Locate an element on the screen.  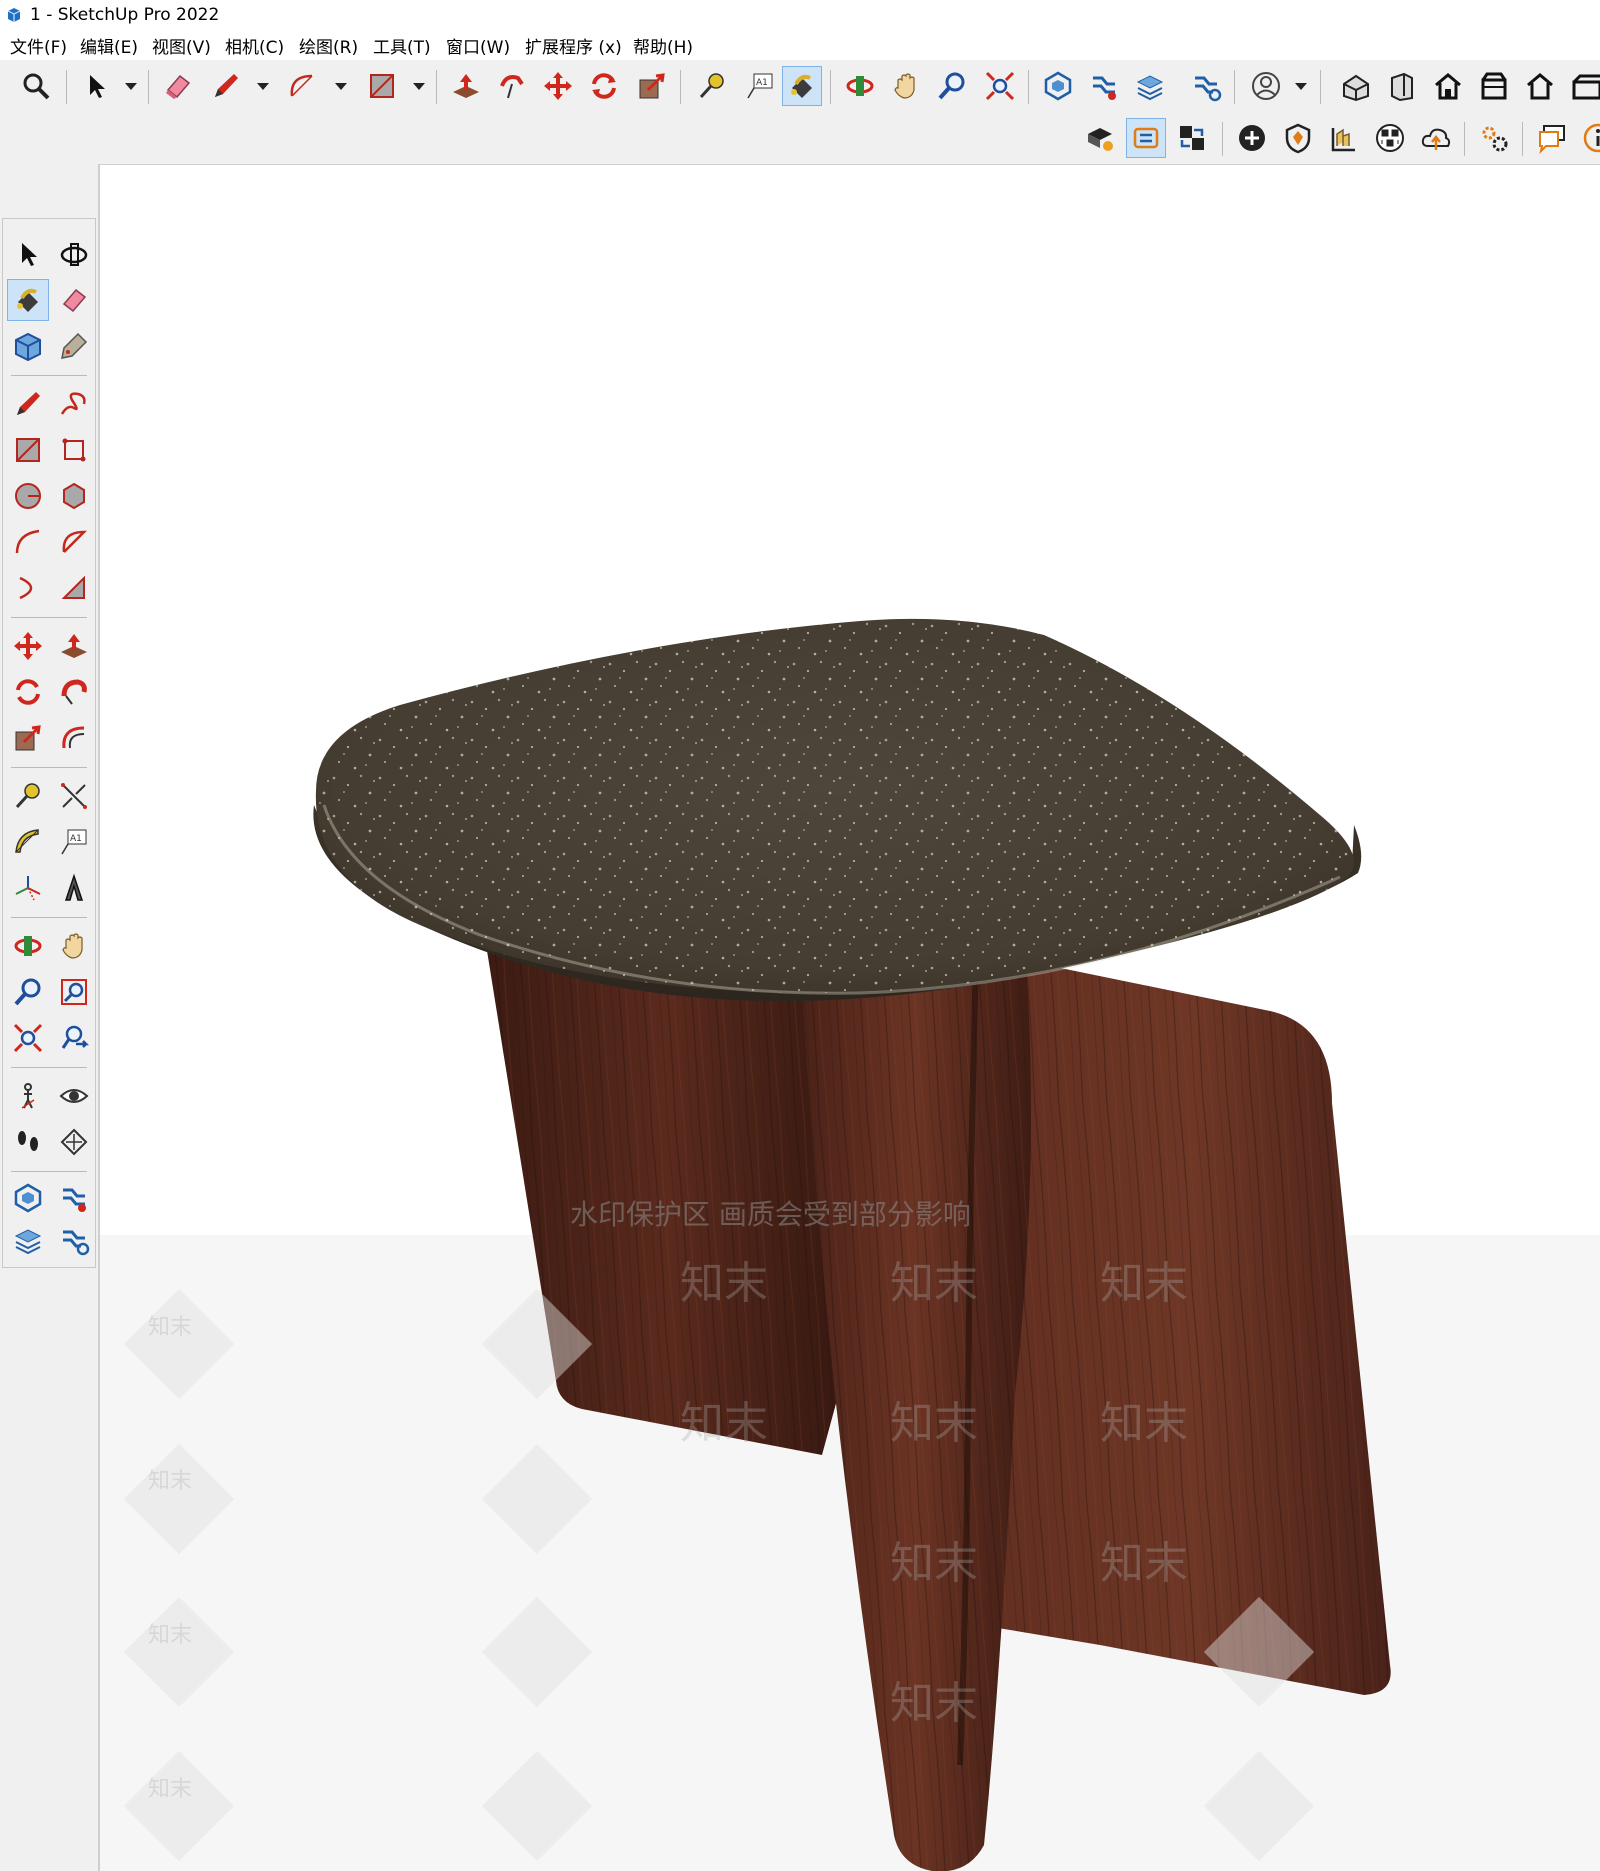
top-view-button is located at coordinates (1402, 86).